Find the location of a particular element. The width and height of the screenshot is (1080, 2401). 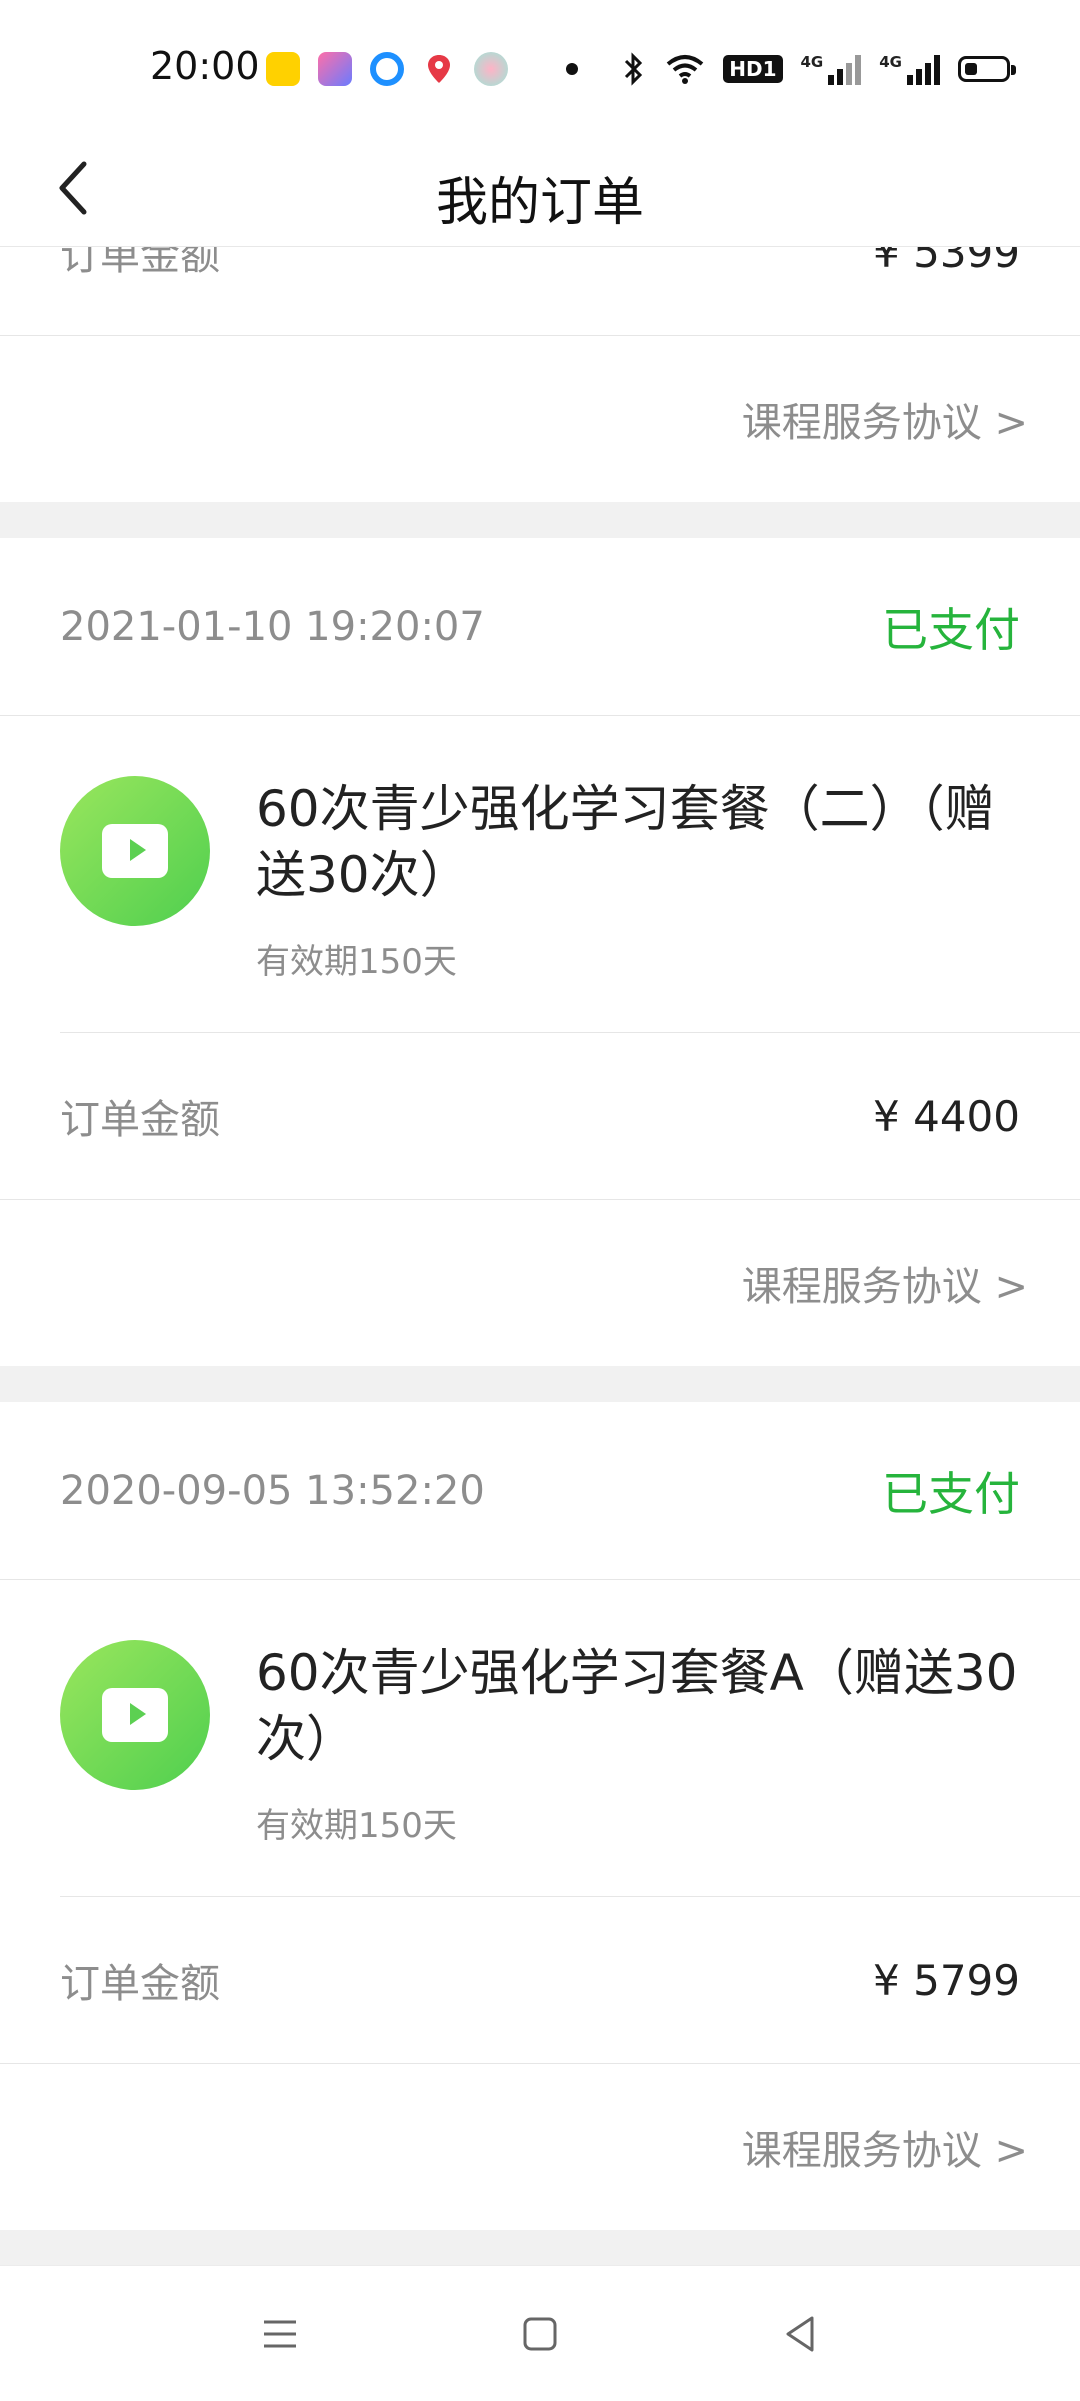

order-product: 60次青少强化学习套餐（二）（赠送30次） 有效期150天 is located at coordinates (540, 874).